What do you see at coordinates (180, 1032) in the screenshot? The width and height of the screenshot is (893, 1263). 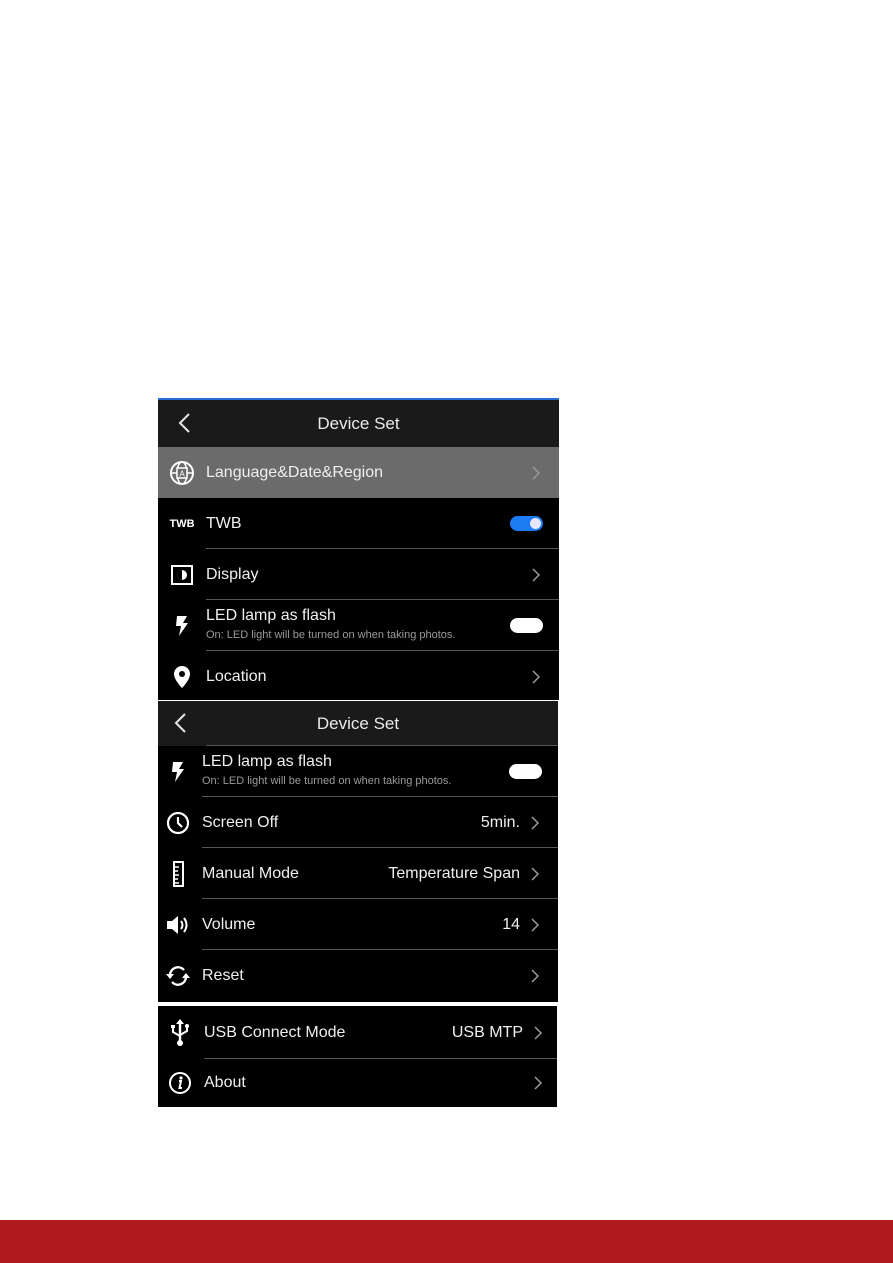 I see `usb-icon` at bounding box center [180, 1032].